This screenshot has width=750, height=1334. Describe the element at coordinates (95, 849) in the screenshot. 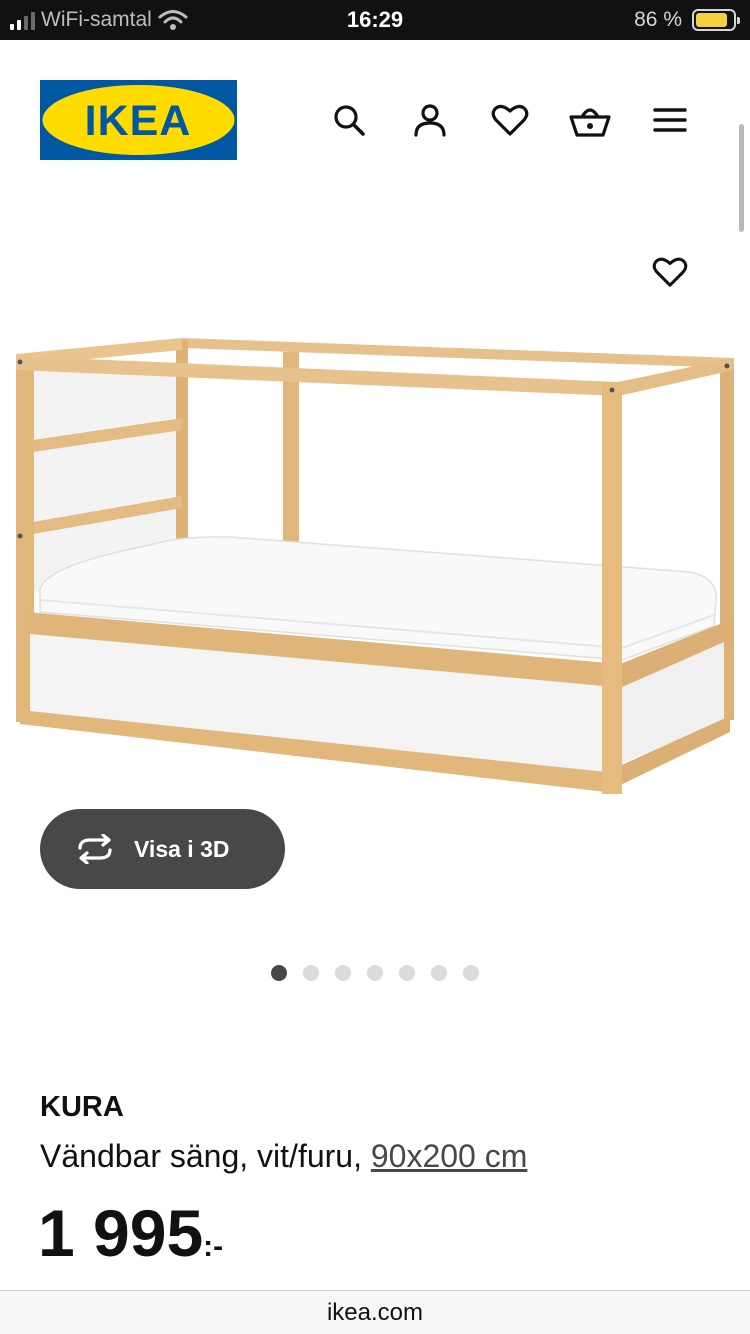

I see `rotate-3d-icon` at that location.